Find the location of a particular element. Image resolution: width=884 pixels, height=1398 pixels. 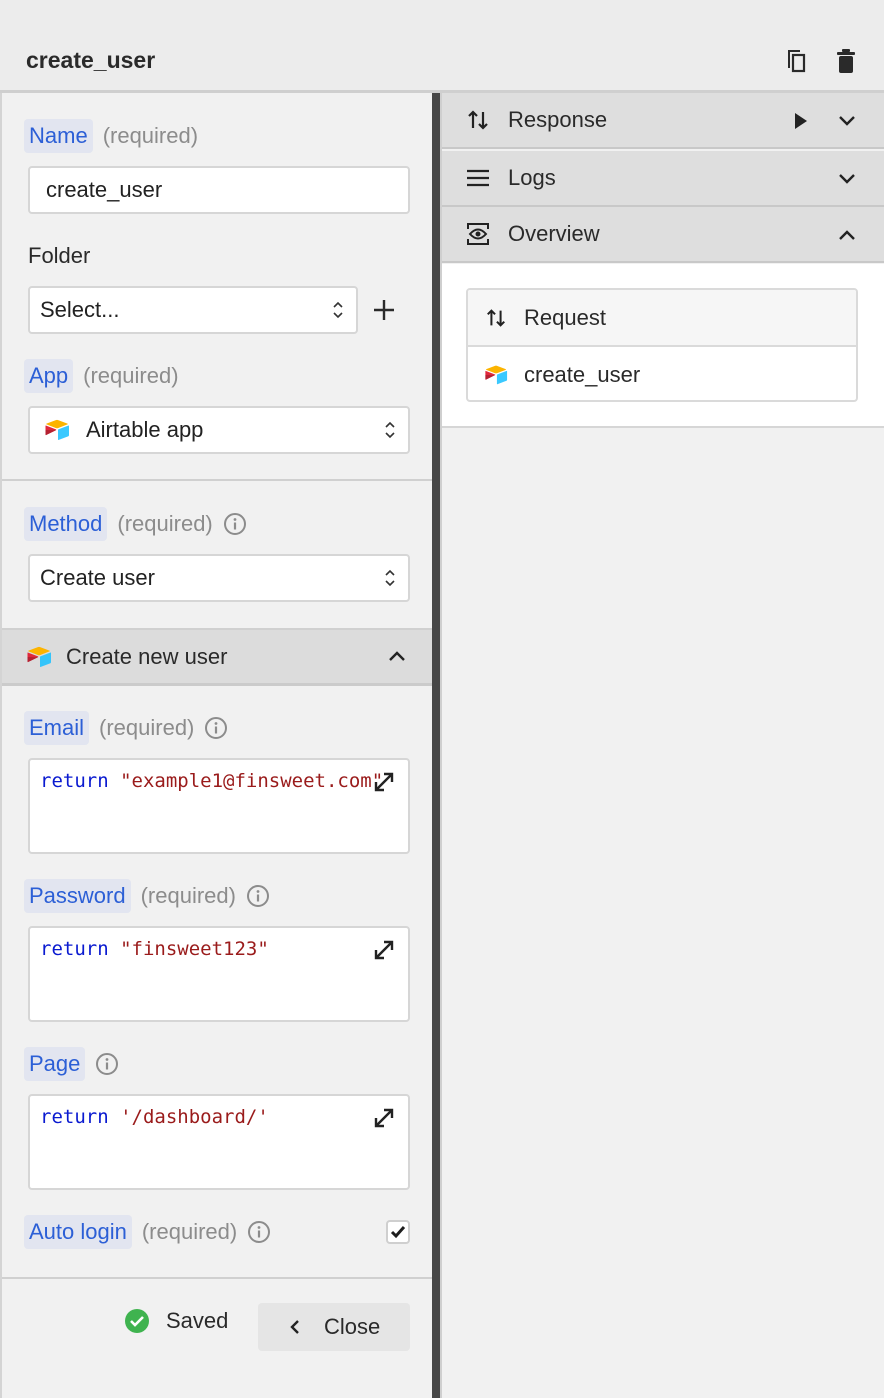

name-input: create_user is located at coordinates (219, 190).